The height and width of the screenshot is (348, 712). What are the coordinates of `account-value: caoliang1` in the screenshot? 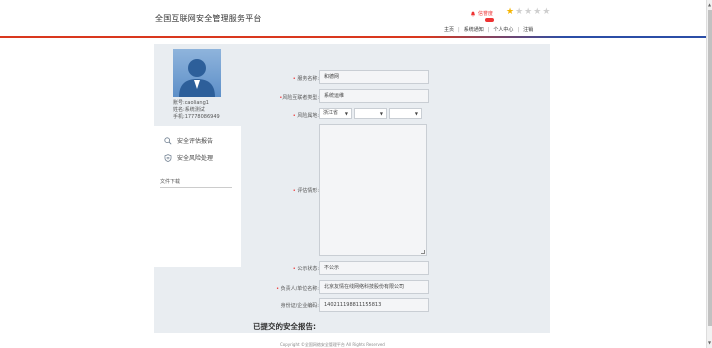 It's located at (196, 103).